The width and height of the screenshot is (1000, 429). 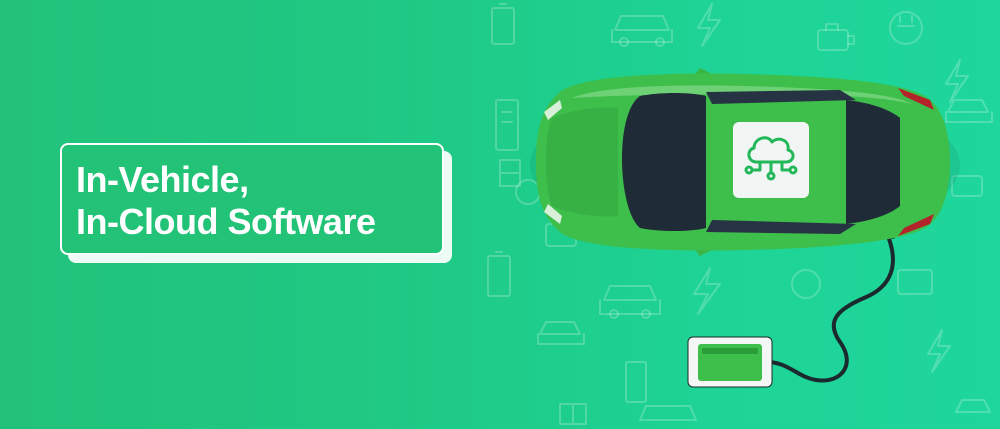 I want to click on car-windshield, so click(x=663, y=162).